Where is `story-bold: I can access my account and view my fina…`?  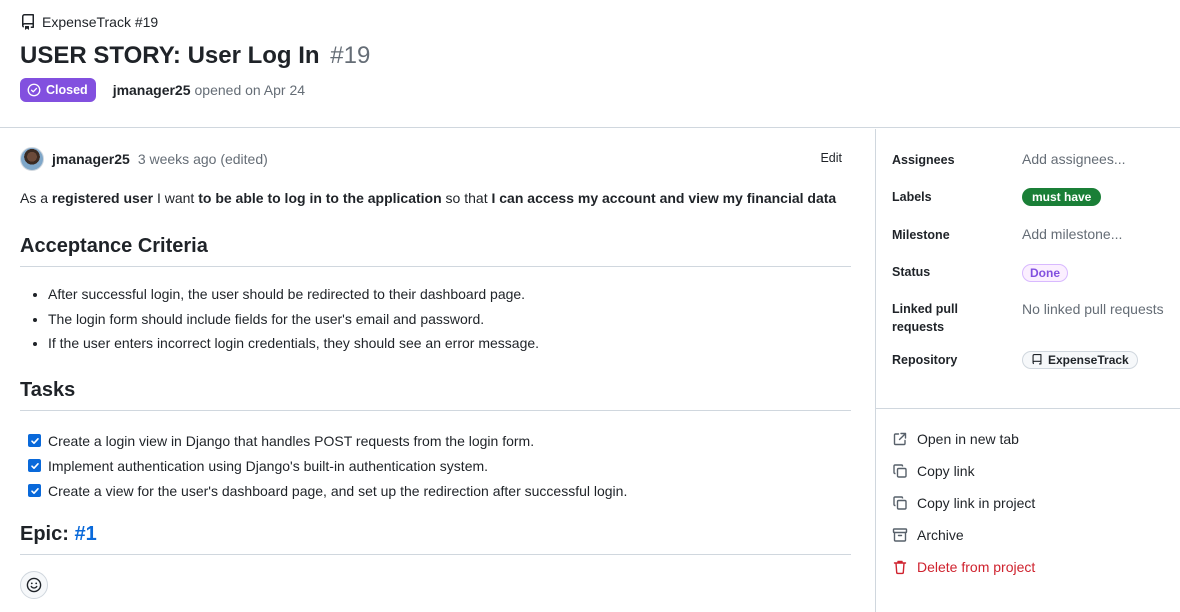
story-bold: I can access my account and view my fina… is located at coordinates (664, 198).